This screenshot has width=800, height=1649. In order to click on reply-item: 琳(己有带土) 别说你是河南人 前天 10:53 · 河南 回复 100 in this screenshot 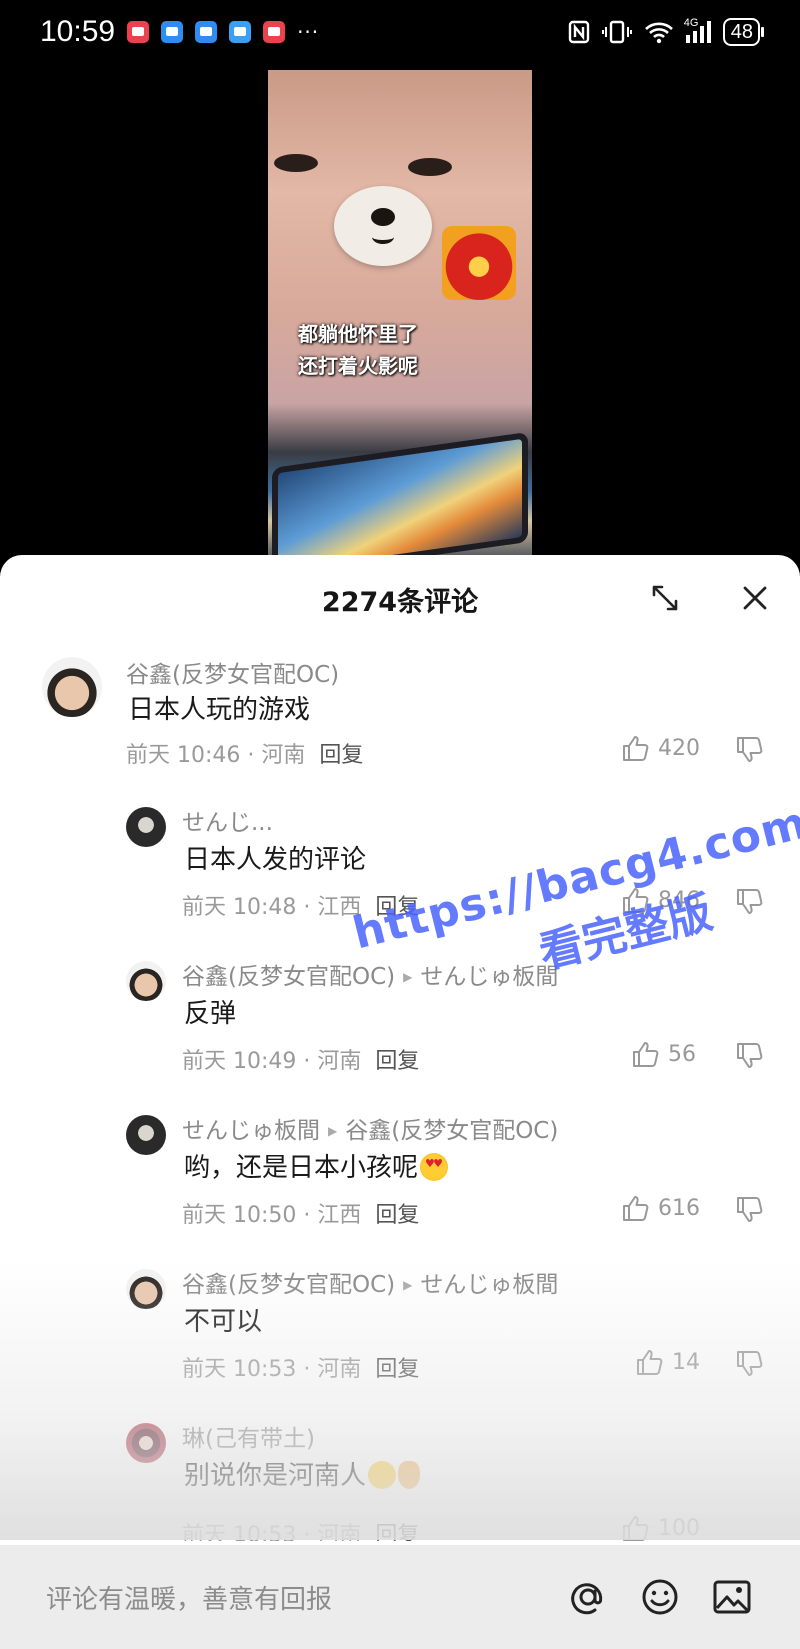, I will do `click(400, 1476)`.